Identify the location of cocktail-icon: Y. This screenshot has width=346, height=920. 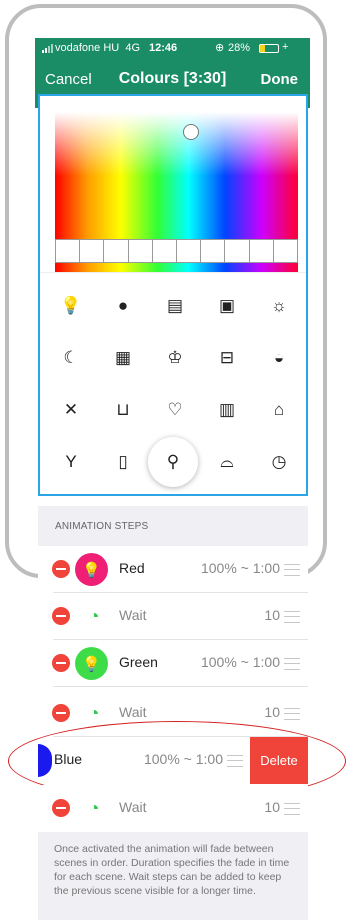
(71, 462).